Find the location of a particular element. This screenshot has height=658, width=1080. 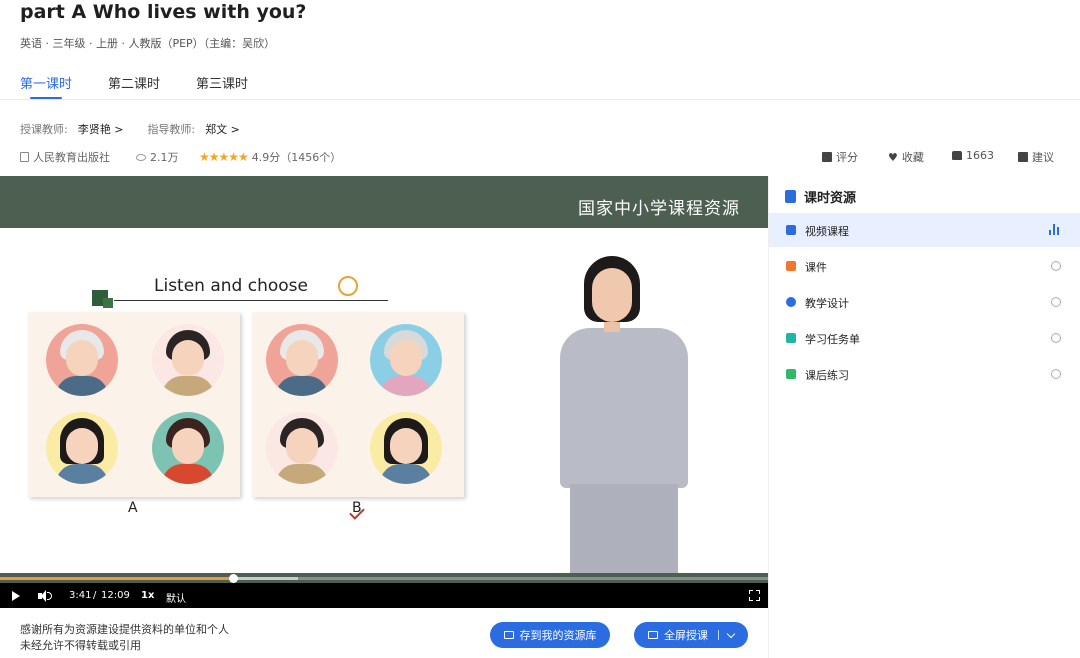

fullscreen-icon is located at coordinates (754, 595).